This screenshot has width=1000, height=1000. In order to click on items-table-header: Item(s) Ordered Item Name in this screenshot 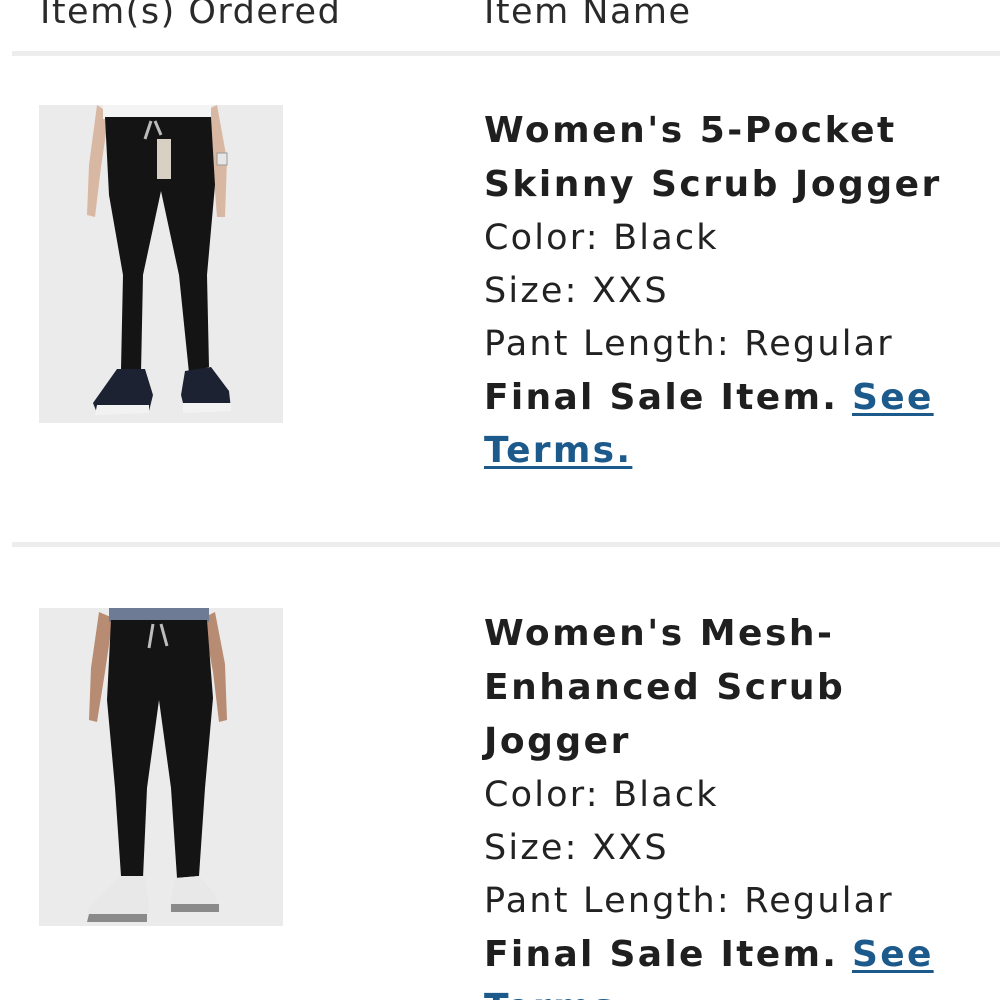, I will do `click(500, 26)`.